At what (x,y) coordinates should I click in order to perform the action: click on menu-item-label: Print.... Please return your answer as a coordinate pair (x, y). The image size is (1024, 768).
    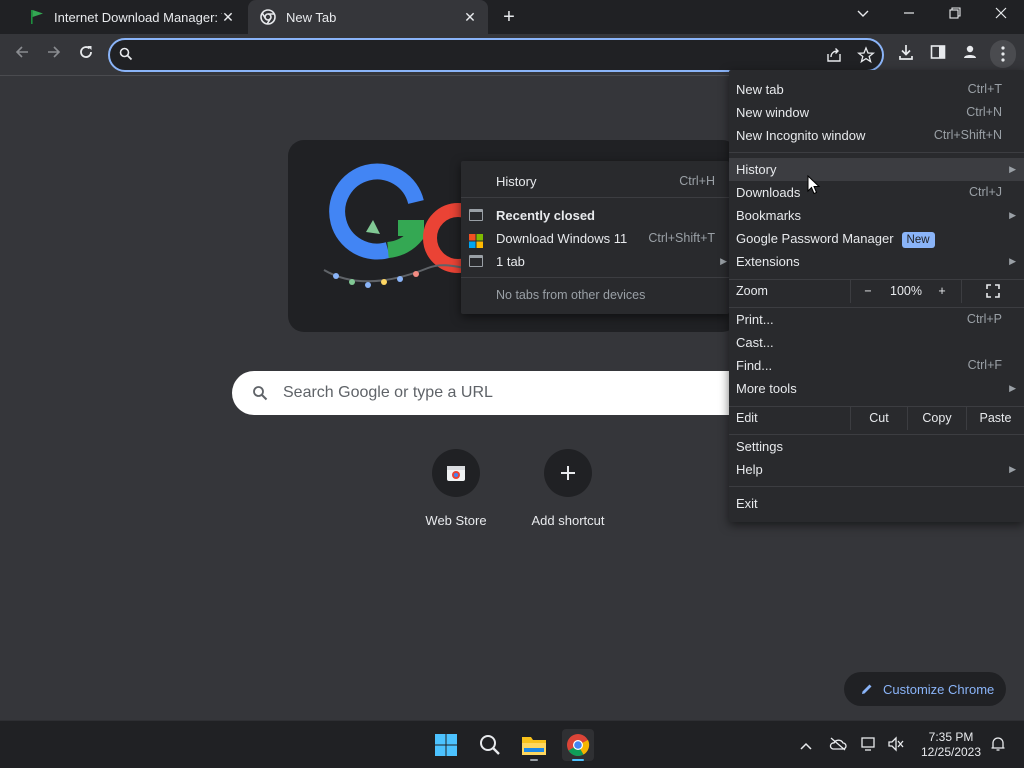
    Looking at the image, I should click on (755, 319).